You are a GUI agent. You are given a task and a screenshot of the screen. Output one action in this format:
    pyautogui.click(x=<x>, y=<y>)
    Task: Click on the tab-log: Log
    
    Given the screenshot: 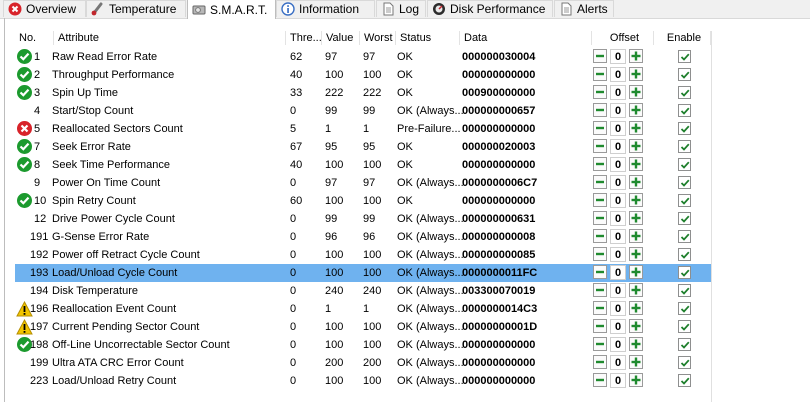 What is the action you would take?
    pyautogui.click(x=401, y=8)
    